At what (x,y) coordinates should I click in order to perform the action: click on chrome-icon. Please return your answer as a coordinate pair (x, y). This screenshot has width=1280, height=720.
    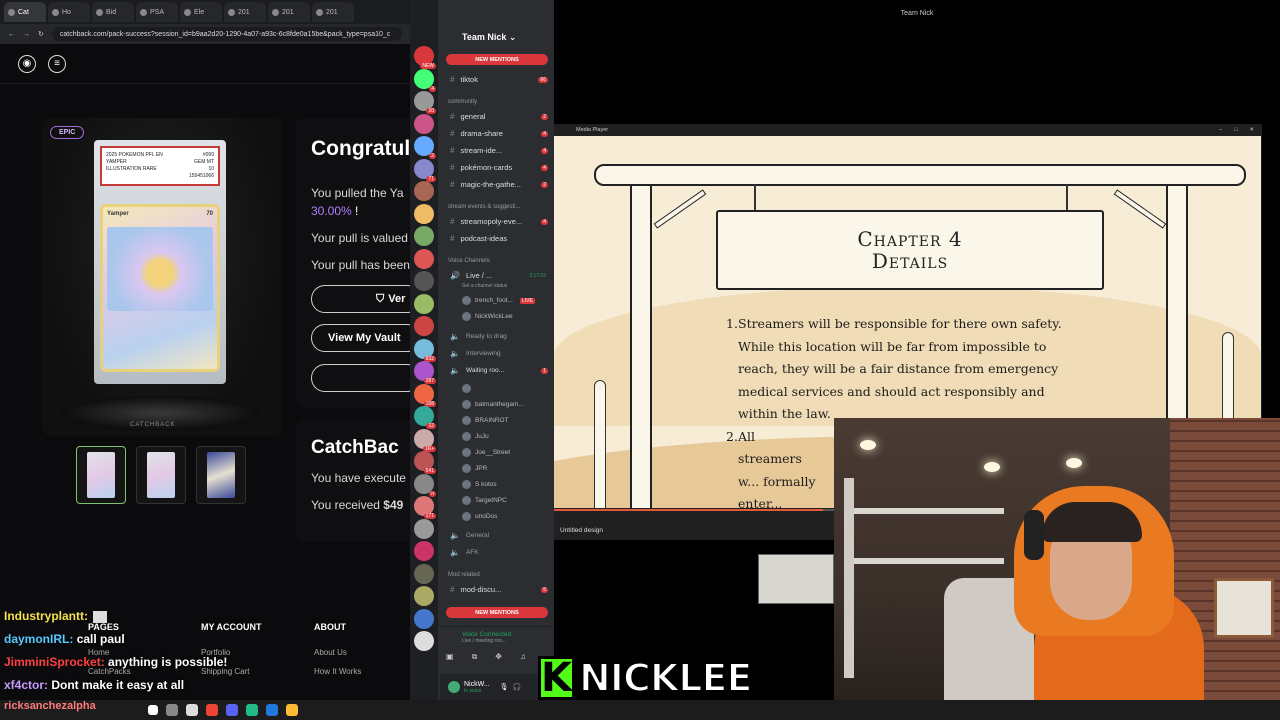
    Looking at the image, I should click on (192, 710).